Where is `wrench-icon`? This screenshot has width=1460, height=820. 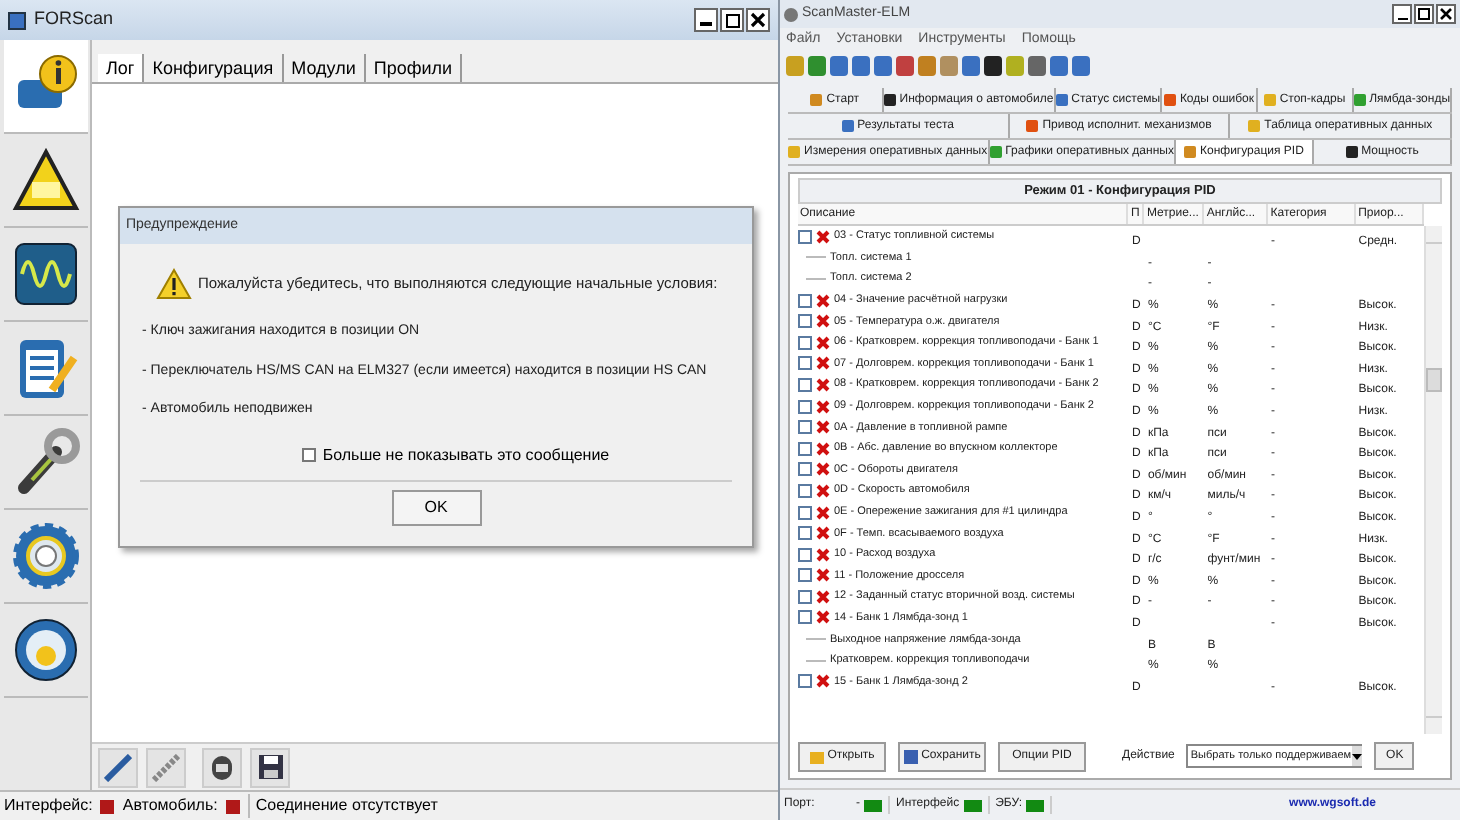
wrench-icon is located at coordinates (46, 462).